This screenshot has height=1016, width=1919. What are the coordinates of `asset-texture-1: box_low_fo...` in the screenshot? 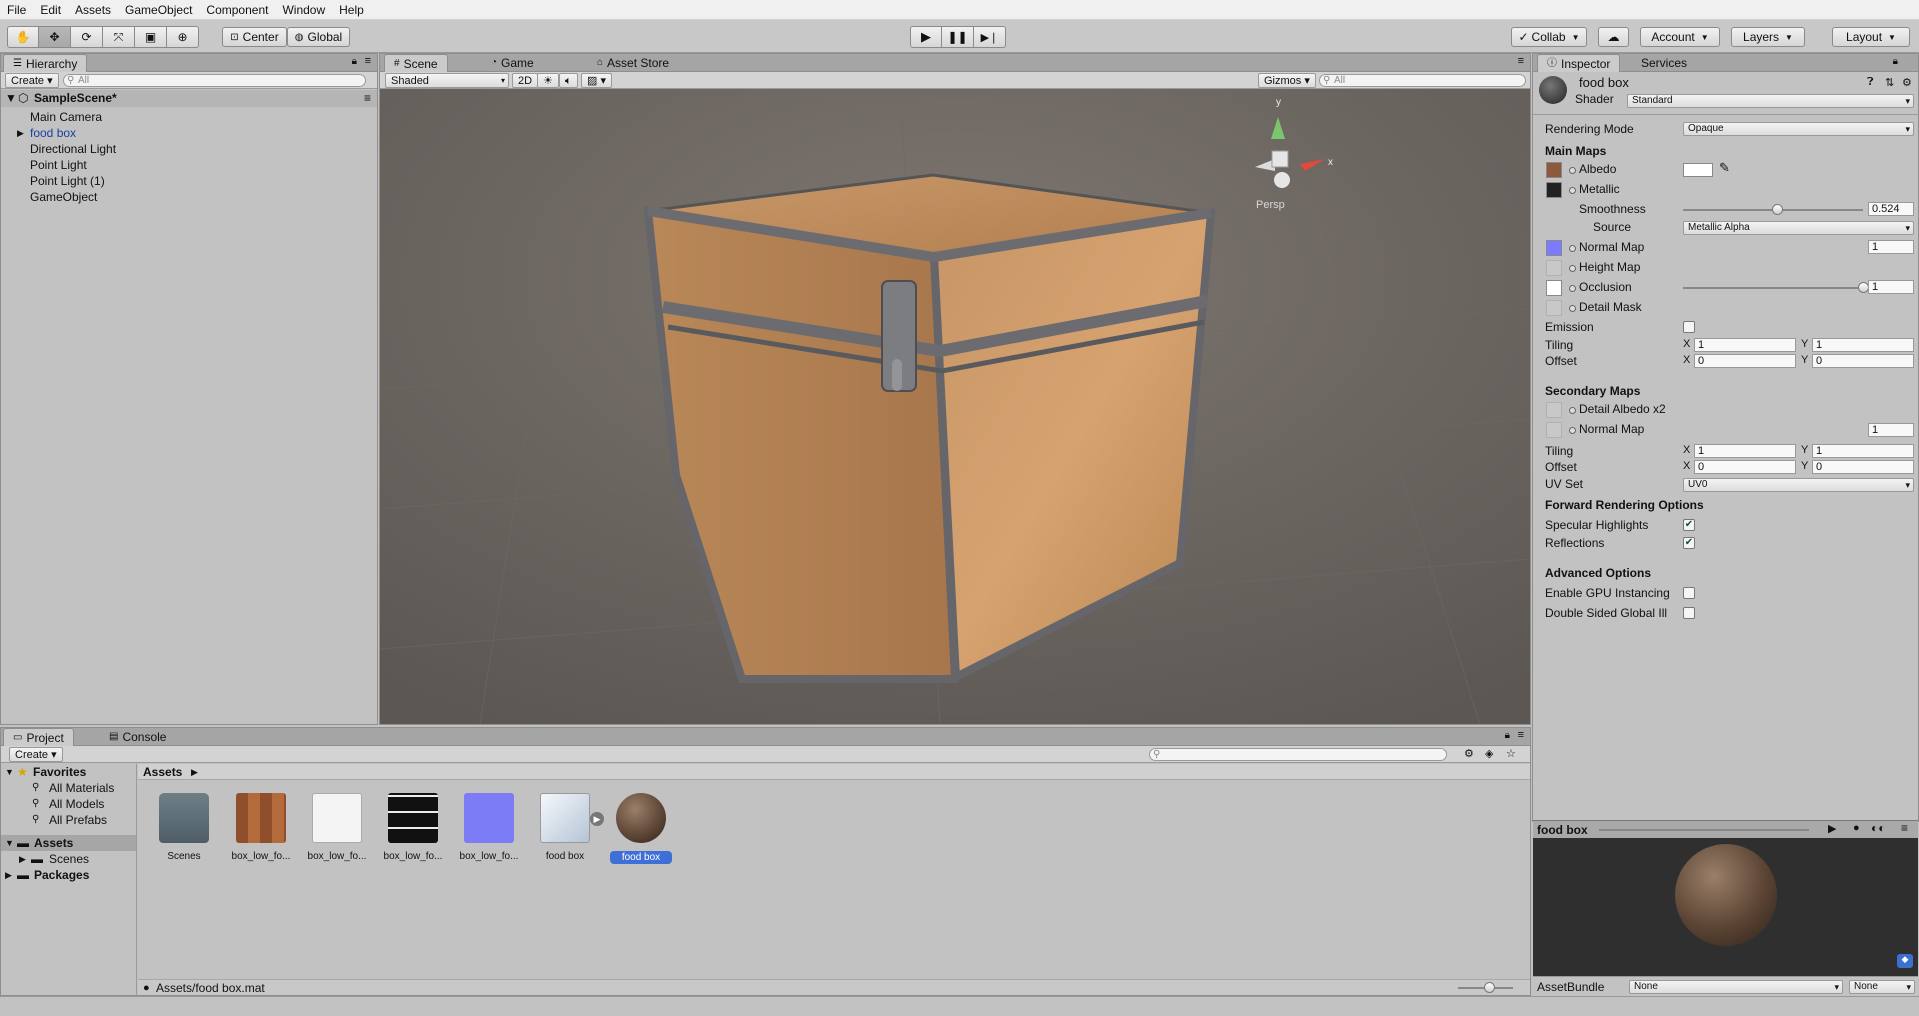 It's located at (261, 827).